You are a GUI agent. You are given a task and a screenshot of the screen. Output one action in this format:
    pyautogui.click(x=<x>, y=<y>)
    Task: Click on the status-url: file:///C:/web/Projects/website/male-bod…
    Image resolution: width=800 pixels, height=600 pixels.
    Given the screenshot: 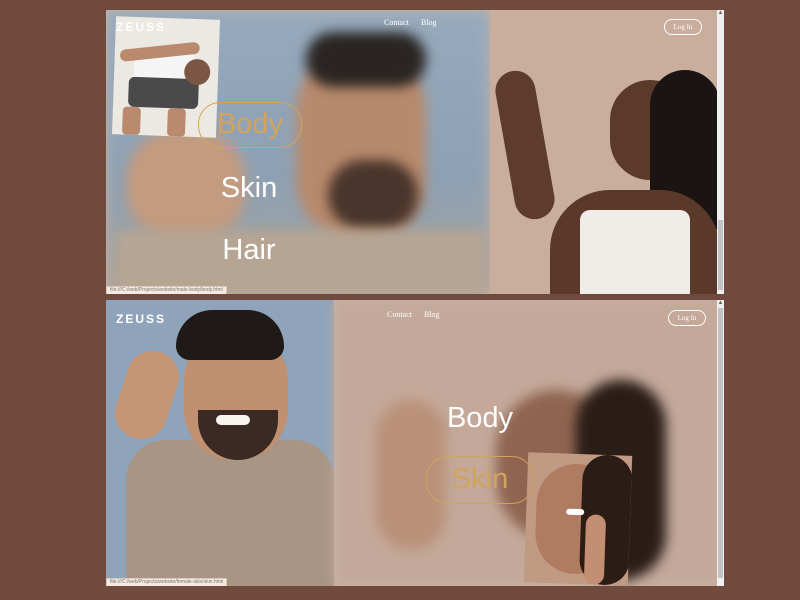 What is the action you would take?
    pyautogui.click(x=166, y=290)
    